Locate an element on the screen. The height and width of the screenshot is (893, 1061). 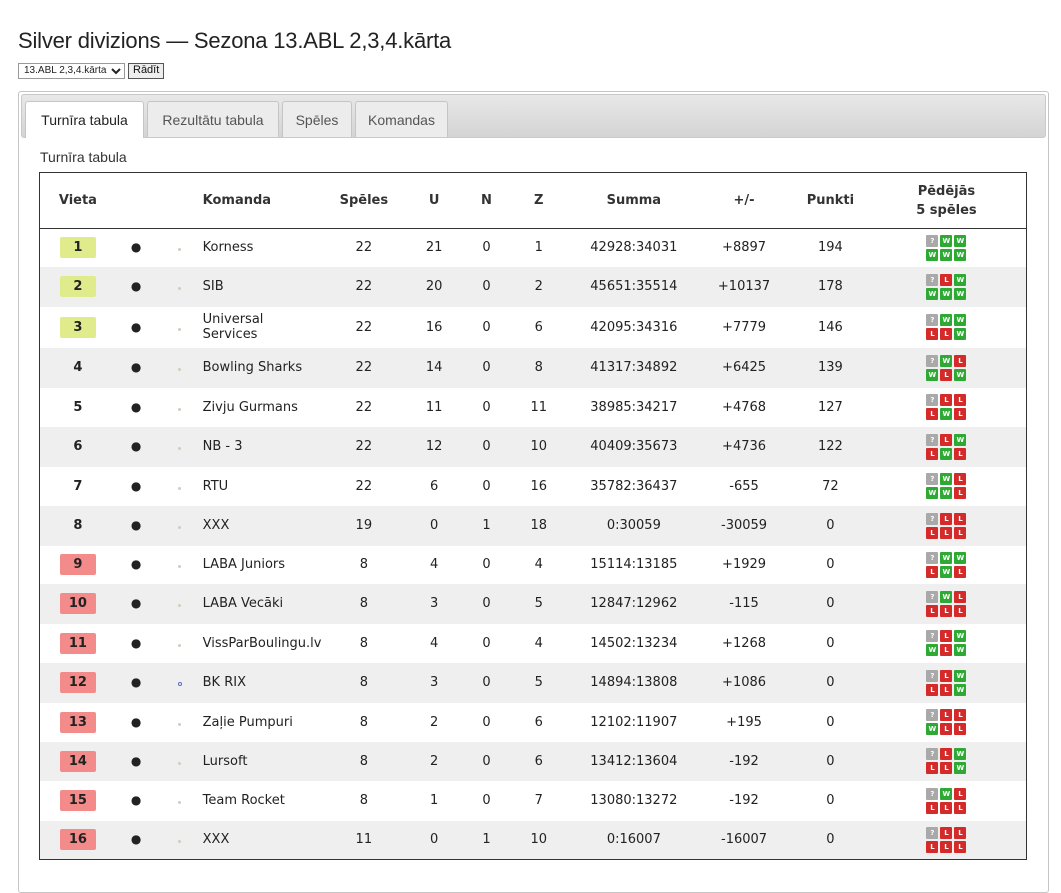
cell-team: Lursoft is located at coordinates (265, 761).